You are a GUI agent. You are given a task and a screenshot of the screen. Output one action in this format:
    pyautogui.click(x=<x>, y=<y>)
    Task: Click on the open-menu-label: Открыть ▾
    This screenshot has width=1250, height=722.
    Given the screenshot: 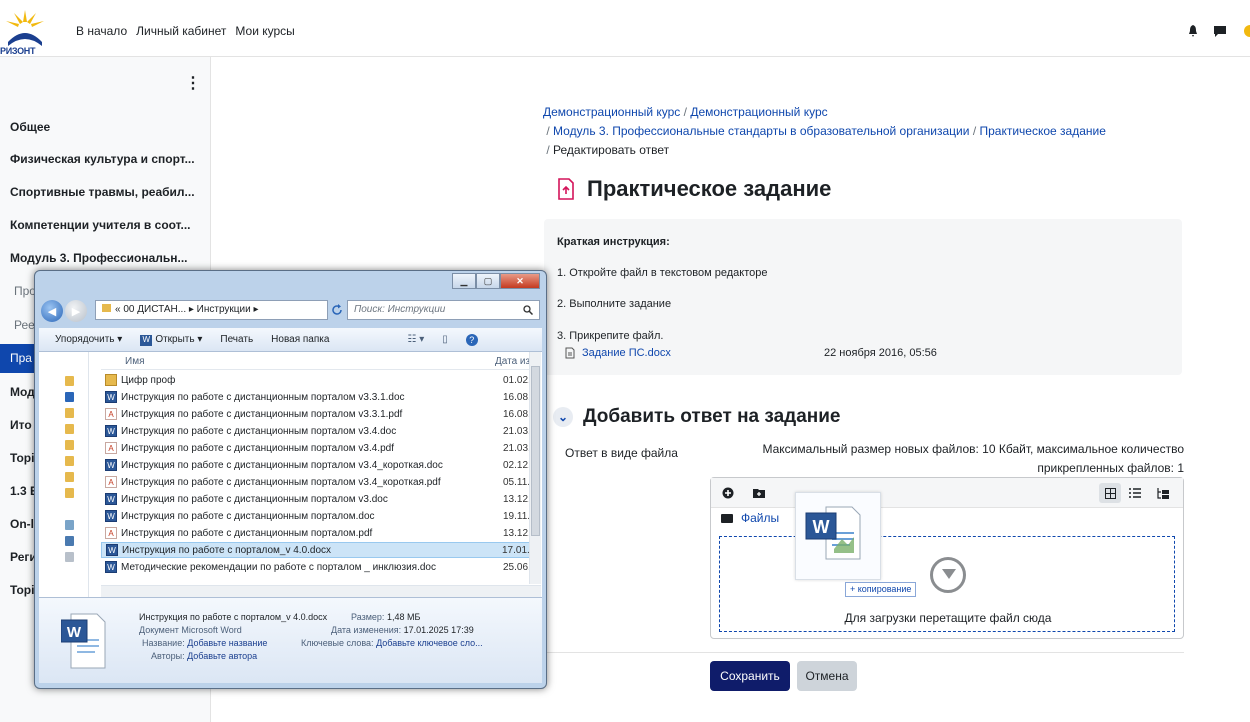 What is the action you would take?
    pyautogui.click(x=179, y=339)
    